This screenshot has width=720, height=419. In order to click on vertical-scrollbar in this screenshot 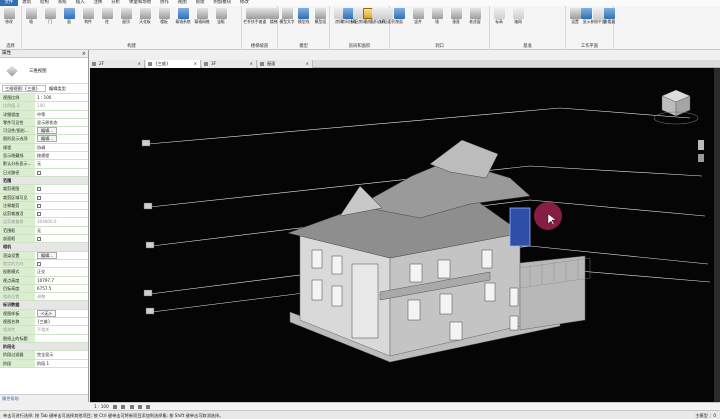, I will do `click(717, 235)`.